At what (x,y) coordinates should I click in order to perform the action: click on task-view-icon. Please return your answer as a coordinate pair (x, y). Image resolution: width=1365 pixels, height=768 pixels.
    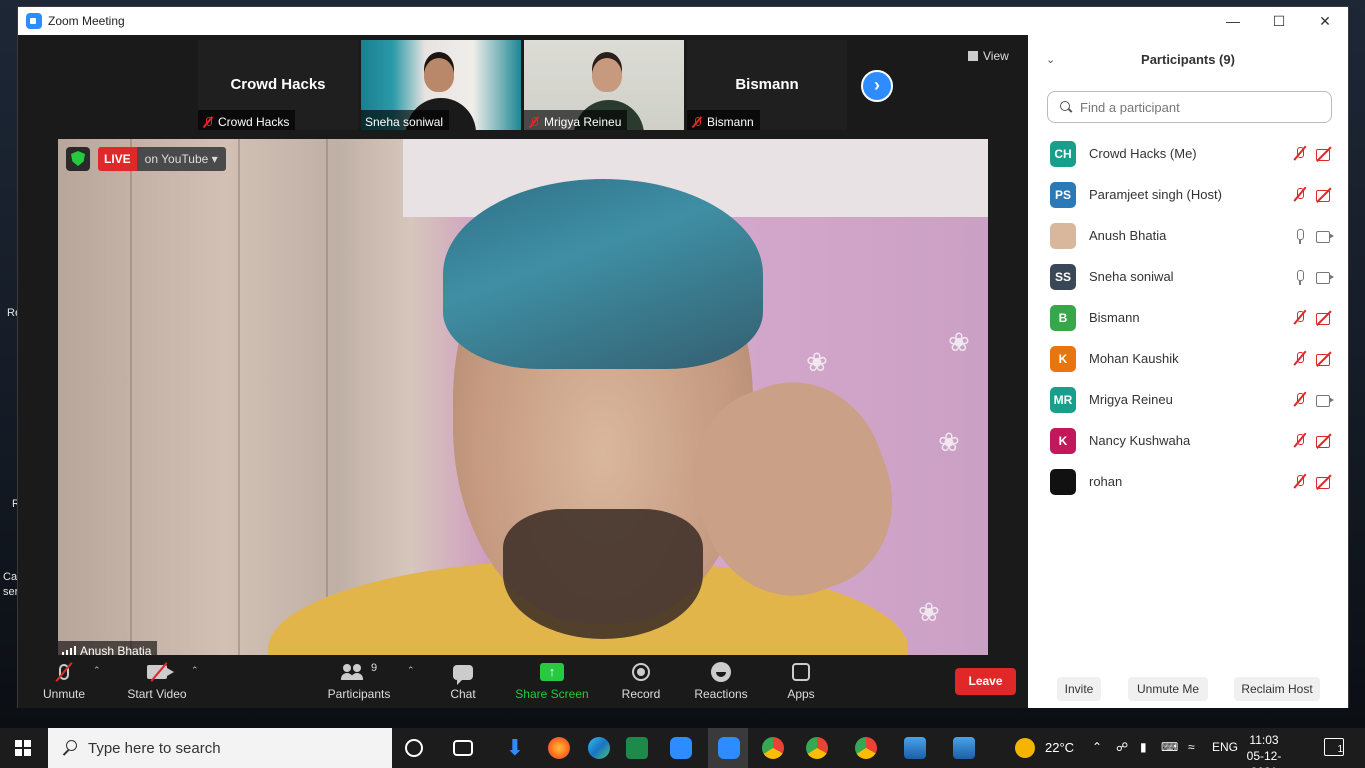
    Looking at the image, I should click on (463, 748).